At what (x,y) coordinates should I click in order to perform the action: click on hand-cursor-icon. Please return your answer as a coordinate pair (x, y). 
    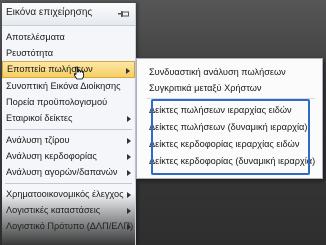
    Looking at the image, I should click on (79, 73).